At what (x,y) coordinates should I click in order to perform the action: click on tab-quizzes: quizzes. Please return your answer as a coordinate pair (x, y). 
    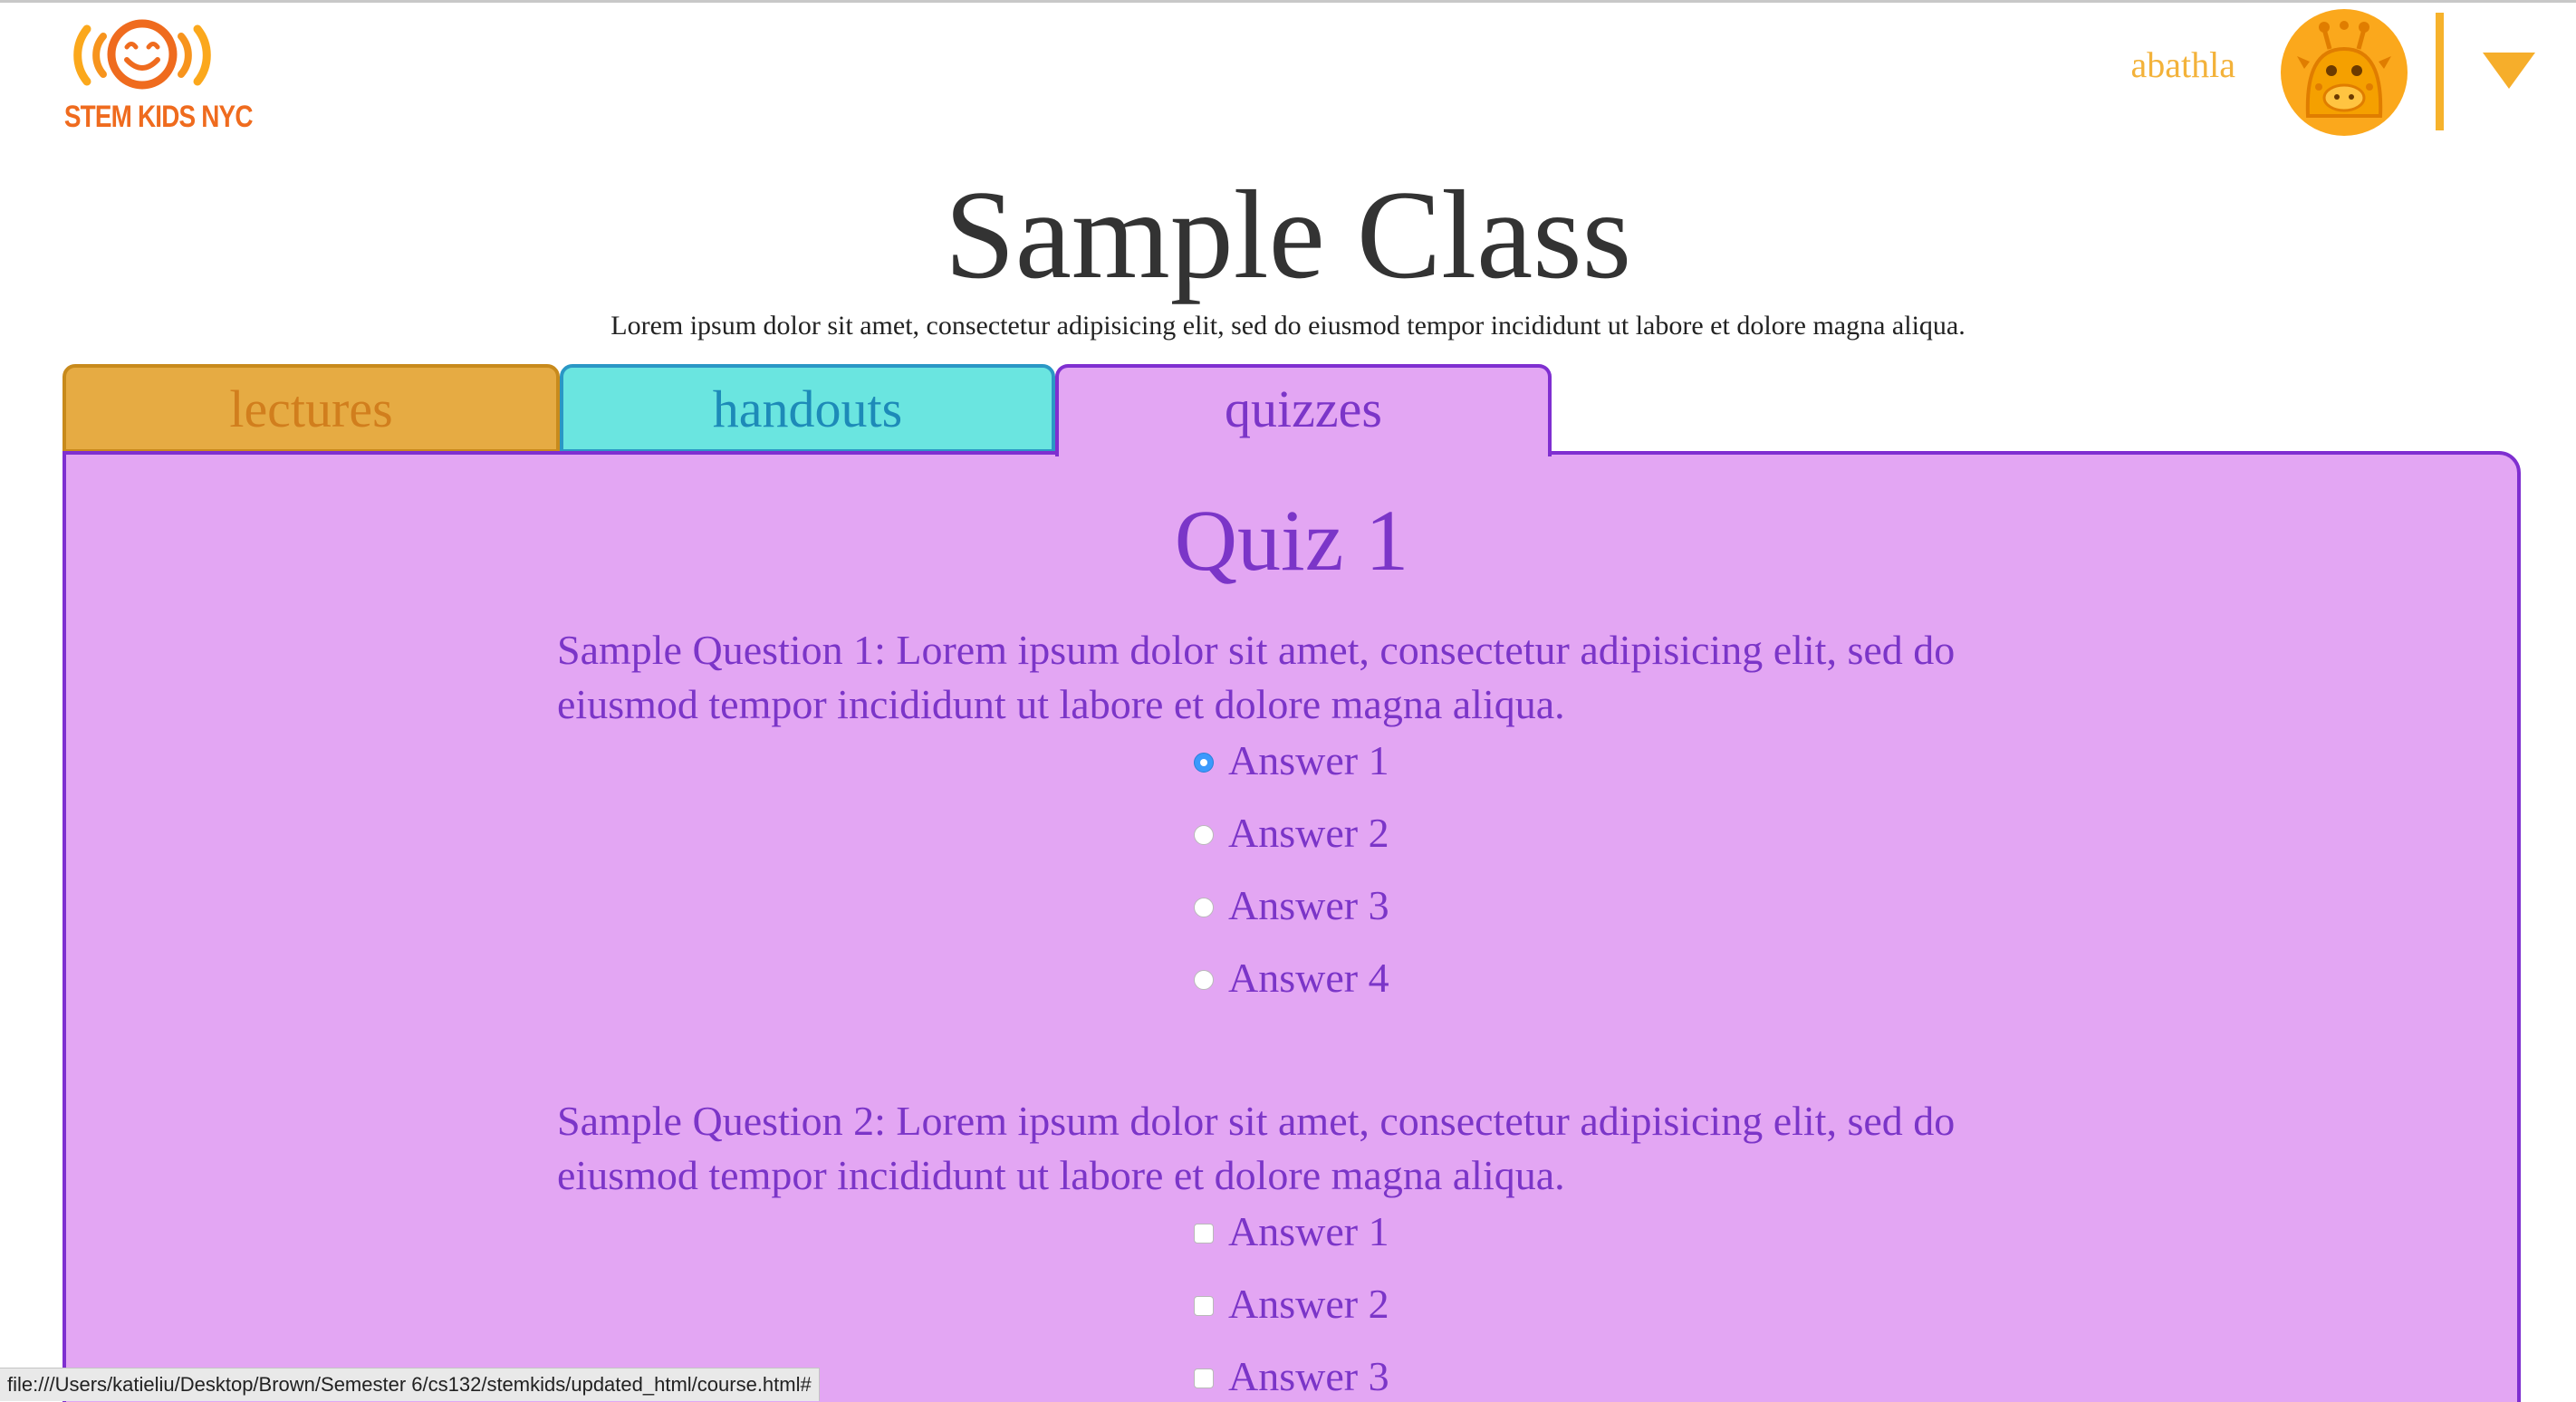
    Looking at the image, I should click on (1303, 410).